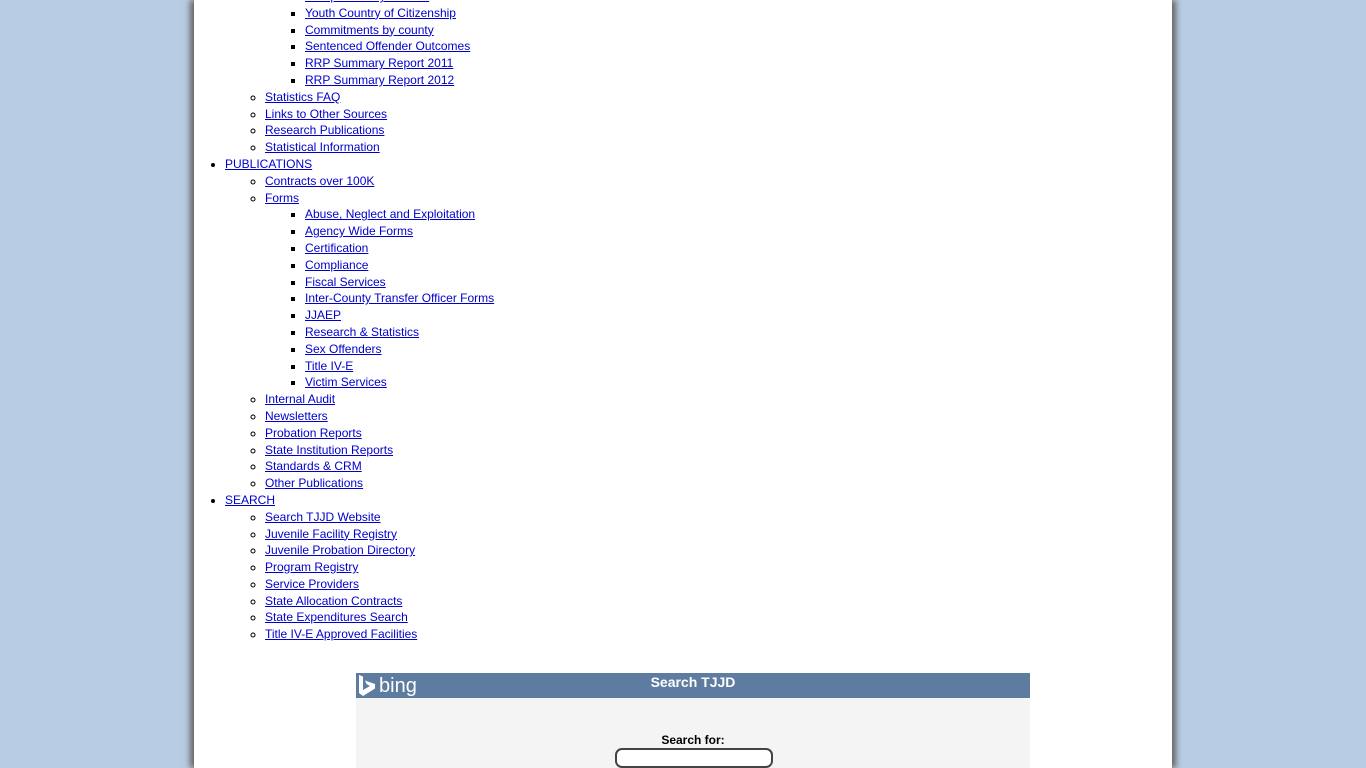  Describe the element at coordinates (399, 349) in the screenshot. I see `nav-item-sex-offenders: Sex Offenders` at that location.